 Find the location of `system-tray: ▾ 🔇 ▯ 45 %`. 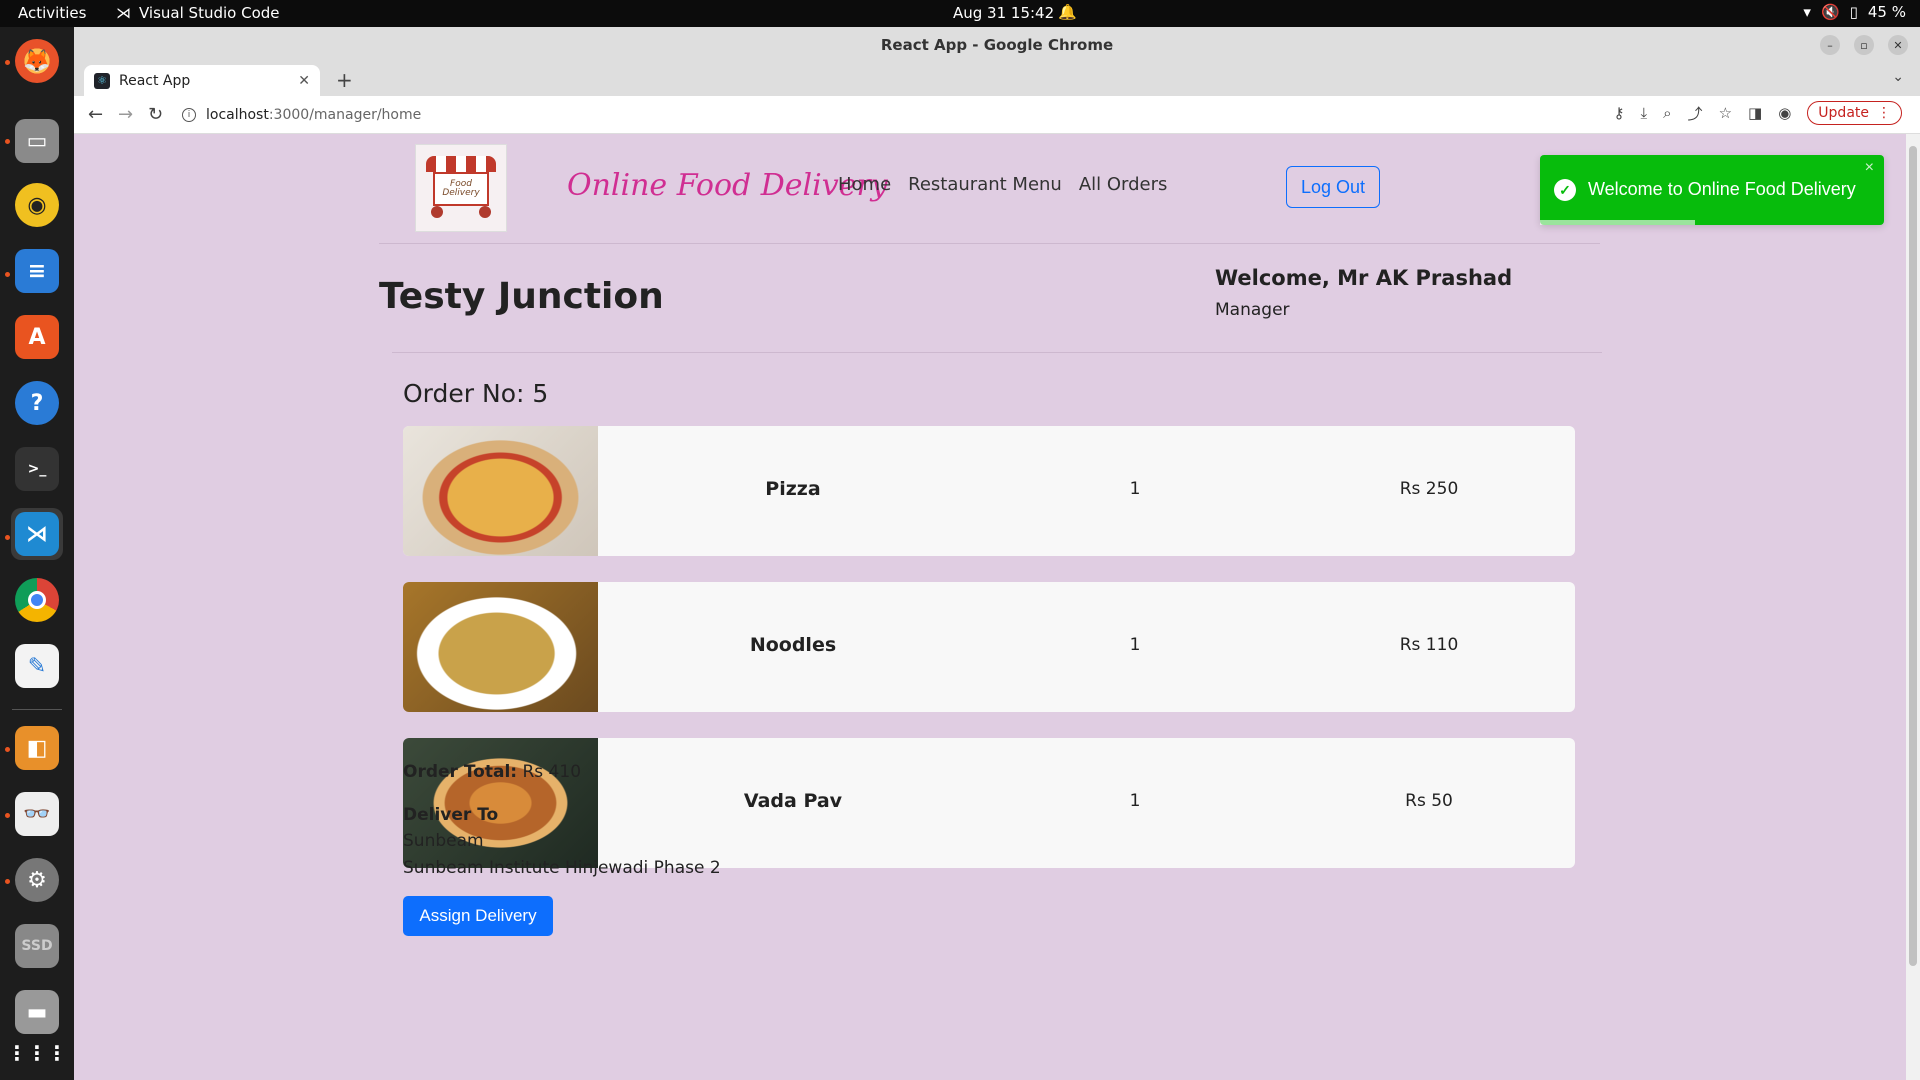

system-tray: ▾ 🔇 ▯ 45 % is located at coordinates (1854, 12).